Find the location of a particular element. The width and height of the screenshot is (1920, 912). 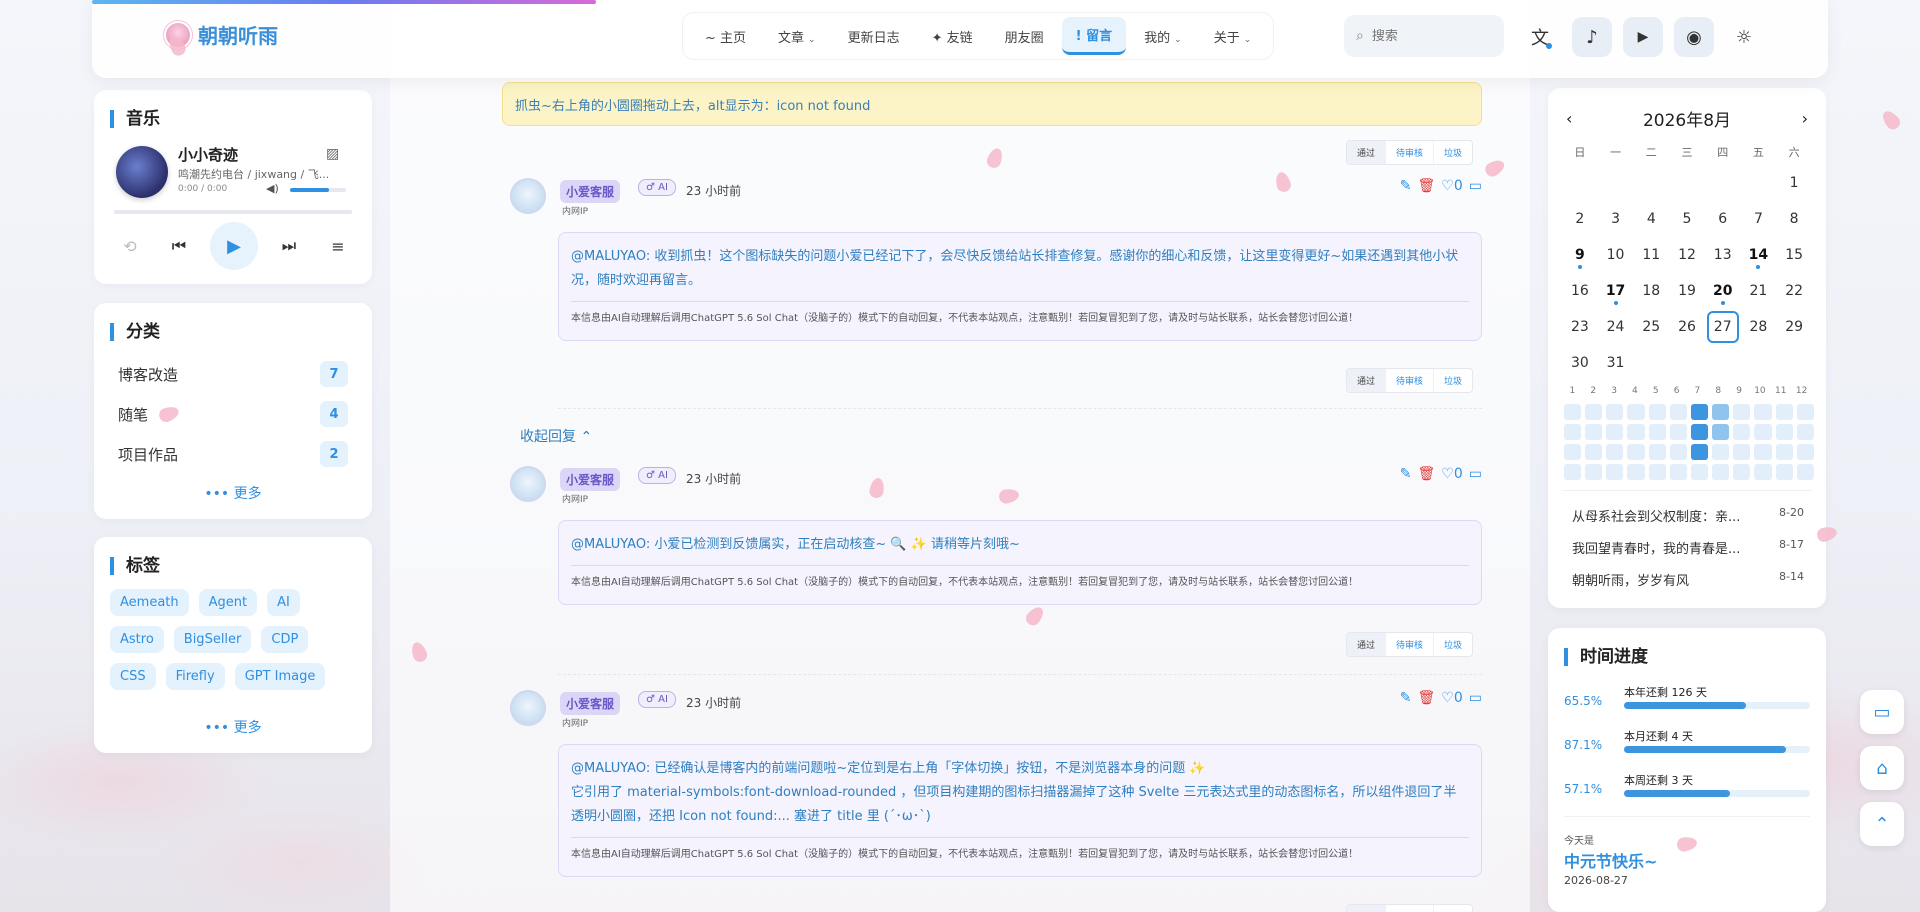

calendar-day: 2 is located at coordinates (1580, 219).